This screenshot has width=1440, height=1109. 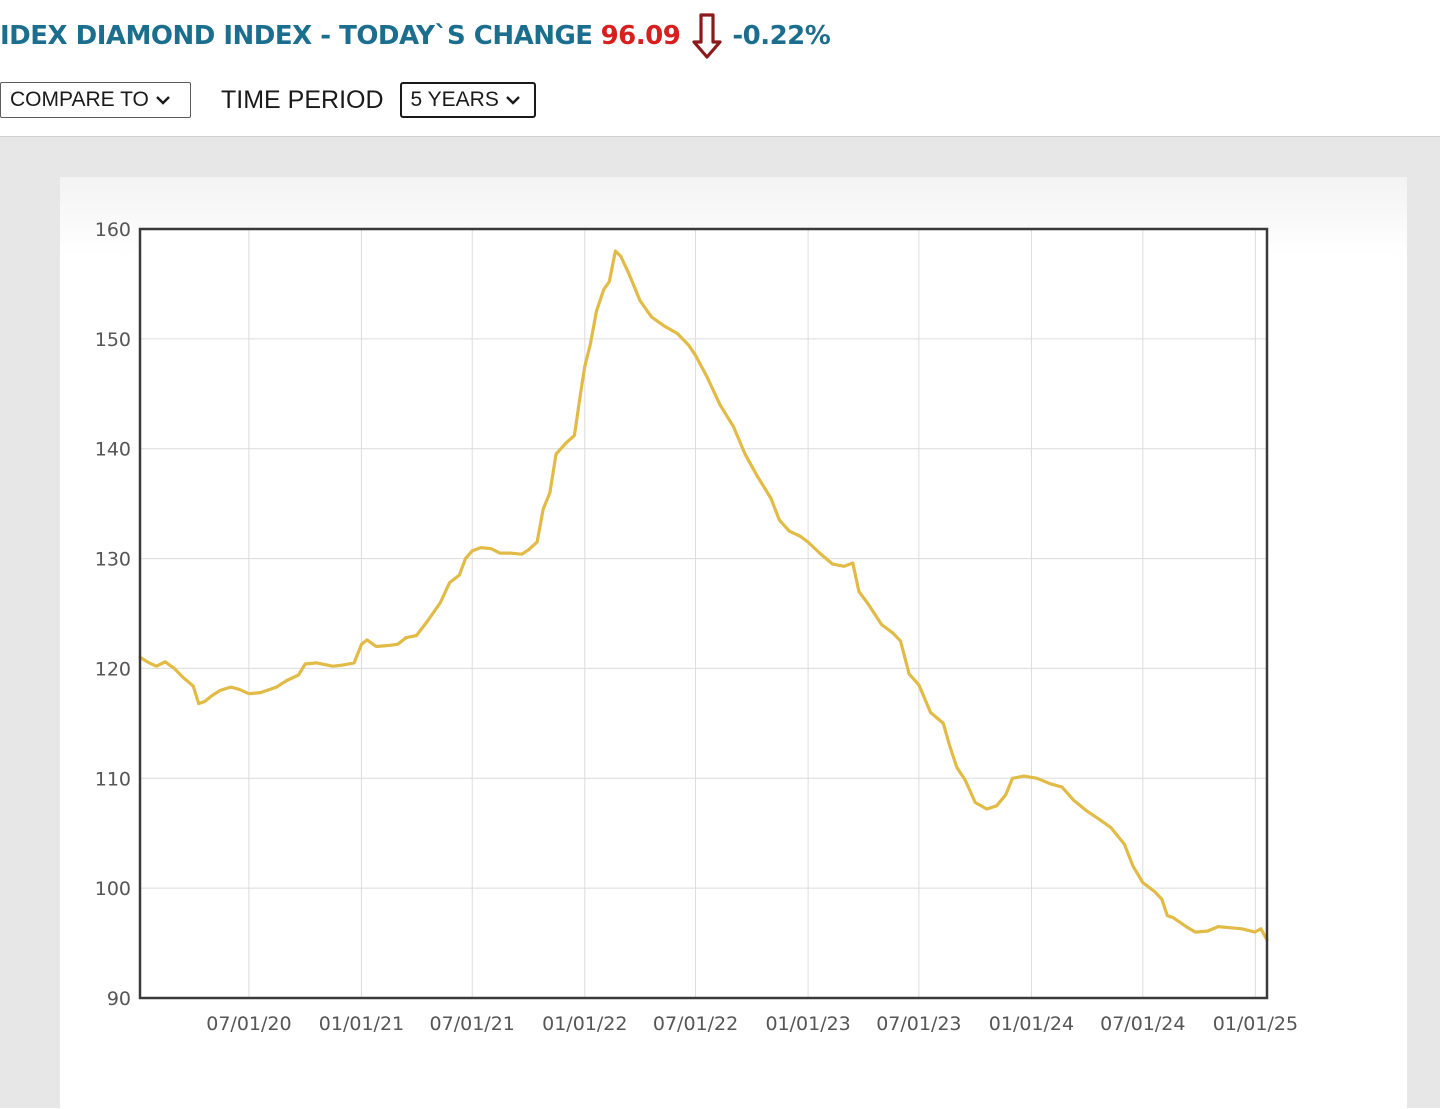 I want to click on x-tick-label: 07/01/21, so click(x=472, y=1024).